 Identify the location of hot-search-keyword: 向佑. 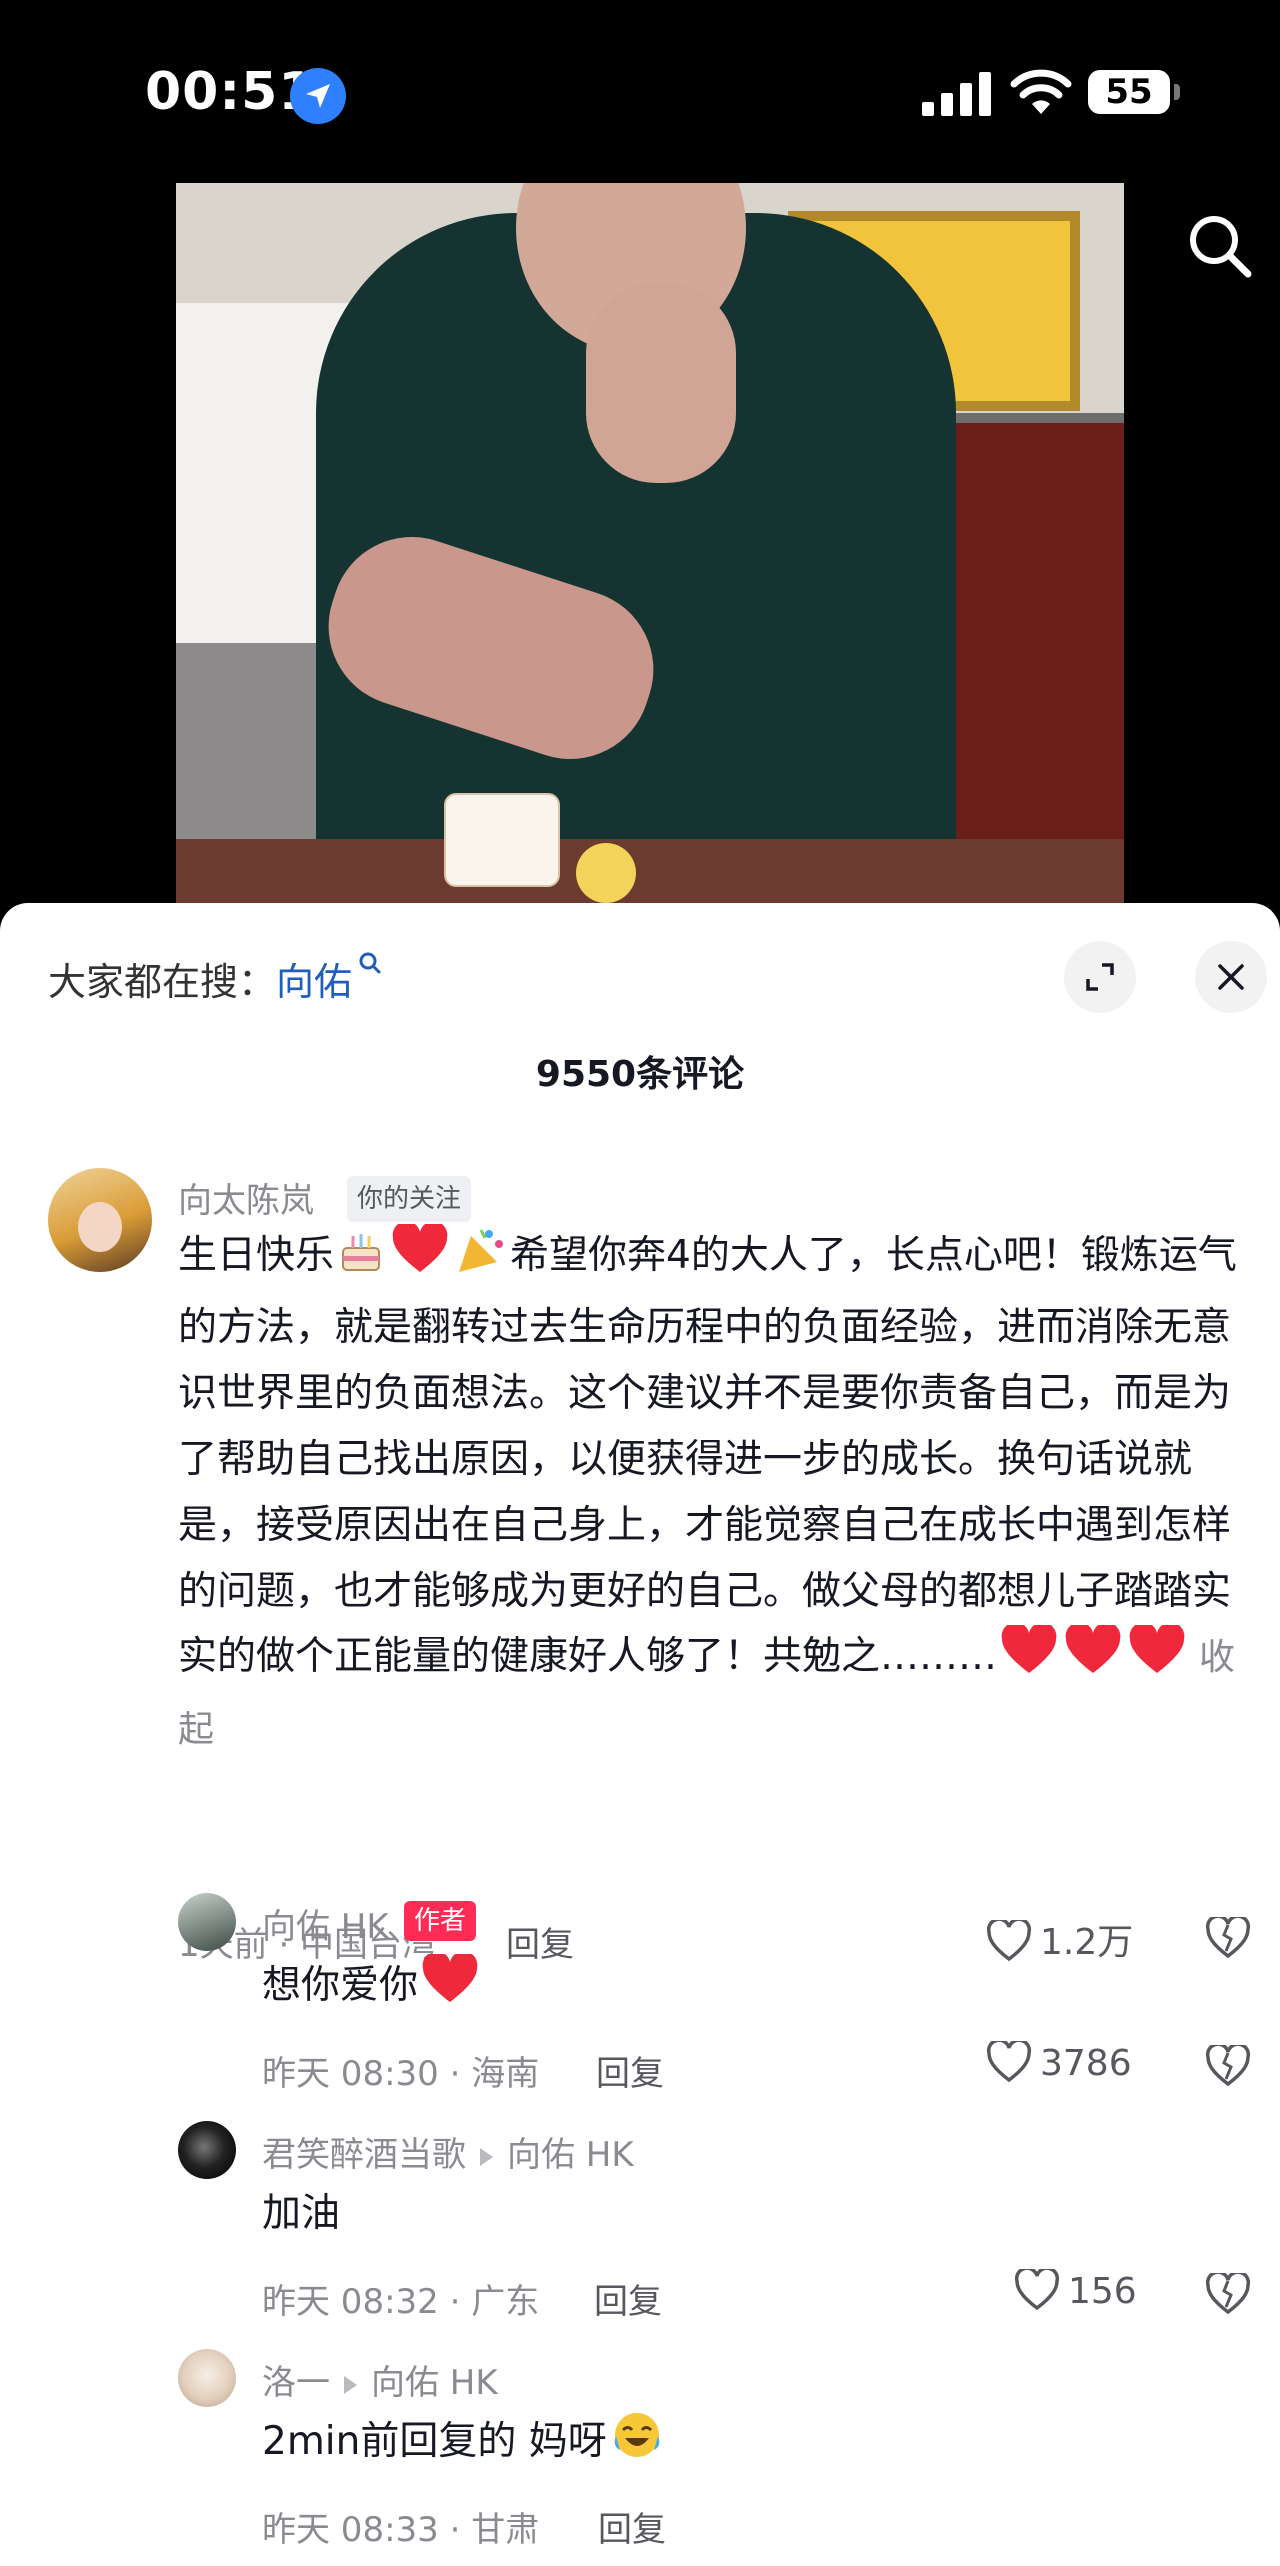
(314, 982).